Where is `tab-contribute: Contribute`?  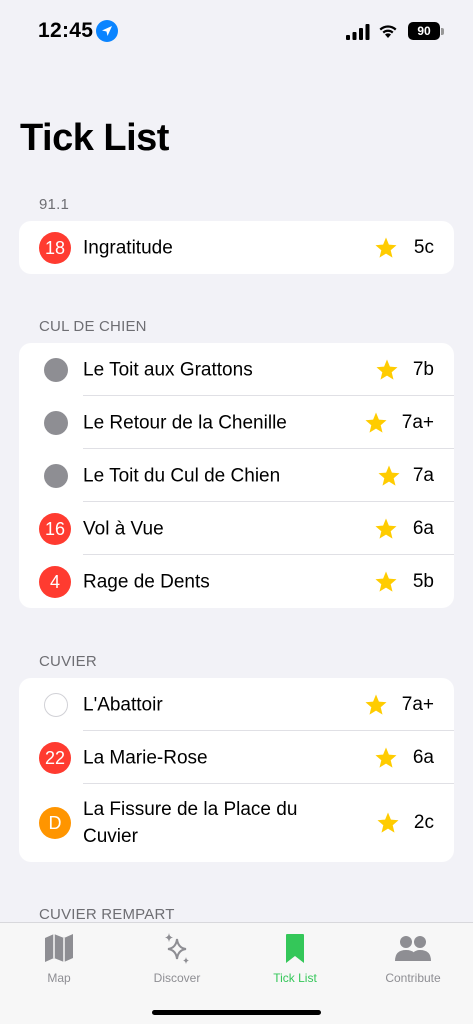
tab-contribute: Contribute is located at coordinates (413, 961).